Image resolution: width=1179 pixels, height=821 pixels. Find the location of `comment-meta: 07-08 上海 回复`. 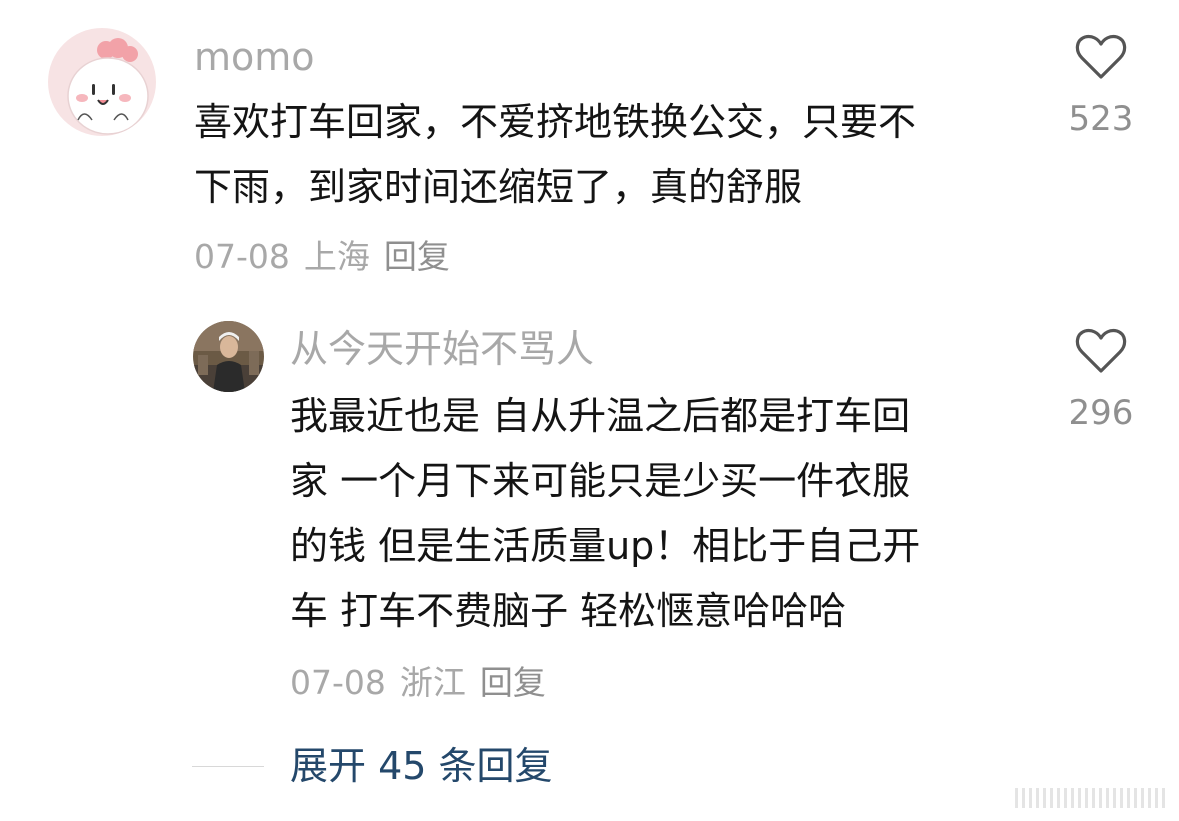

comment-meta: 07-08 上海 回复 is located at coordinates (329, 256).